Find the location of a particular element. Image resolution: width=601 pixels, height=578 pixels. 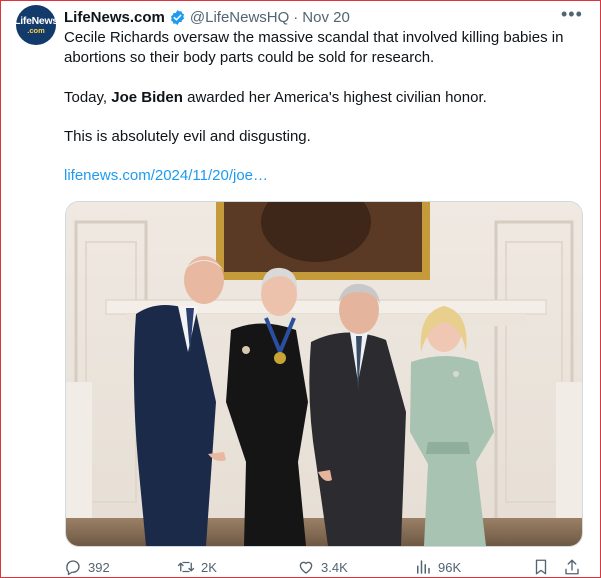

share-button is located at coordinates (575, 567).